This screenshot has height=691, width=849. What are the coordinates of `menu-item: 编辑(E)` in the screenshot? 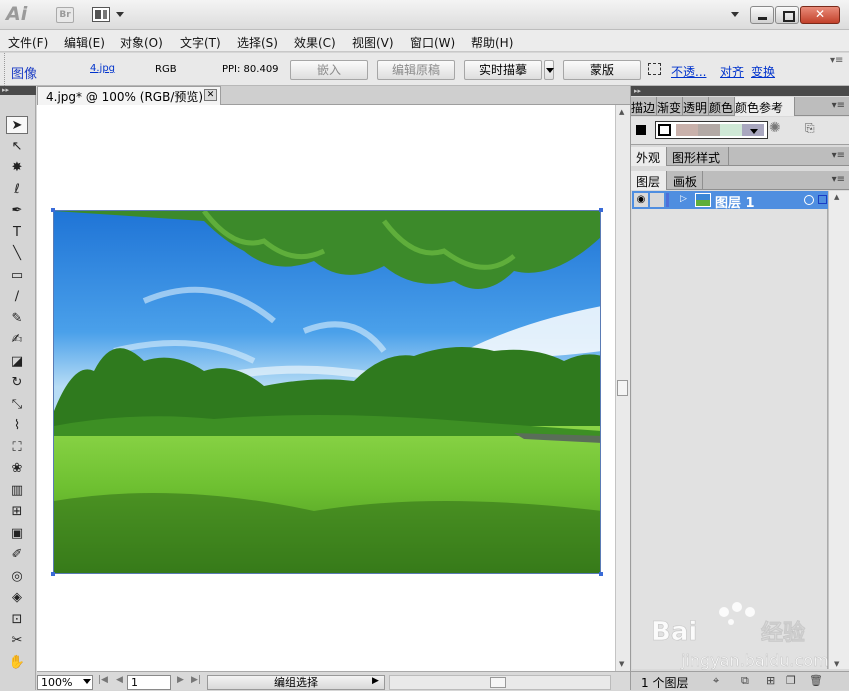 It's located at (84, 42).